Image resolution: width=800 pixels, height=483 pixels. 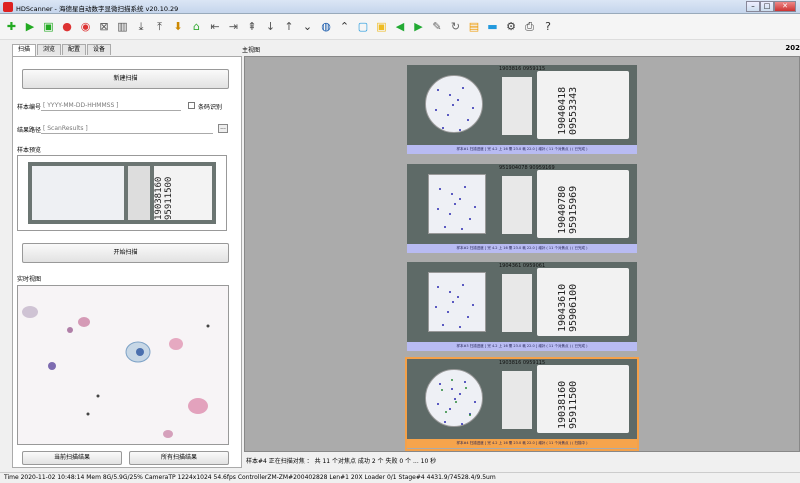 I want to click on down-arrow-icon: ⬇, so click(x=178, y=26).